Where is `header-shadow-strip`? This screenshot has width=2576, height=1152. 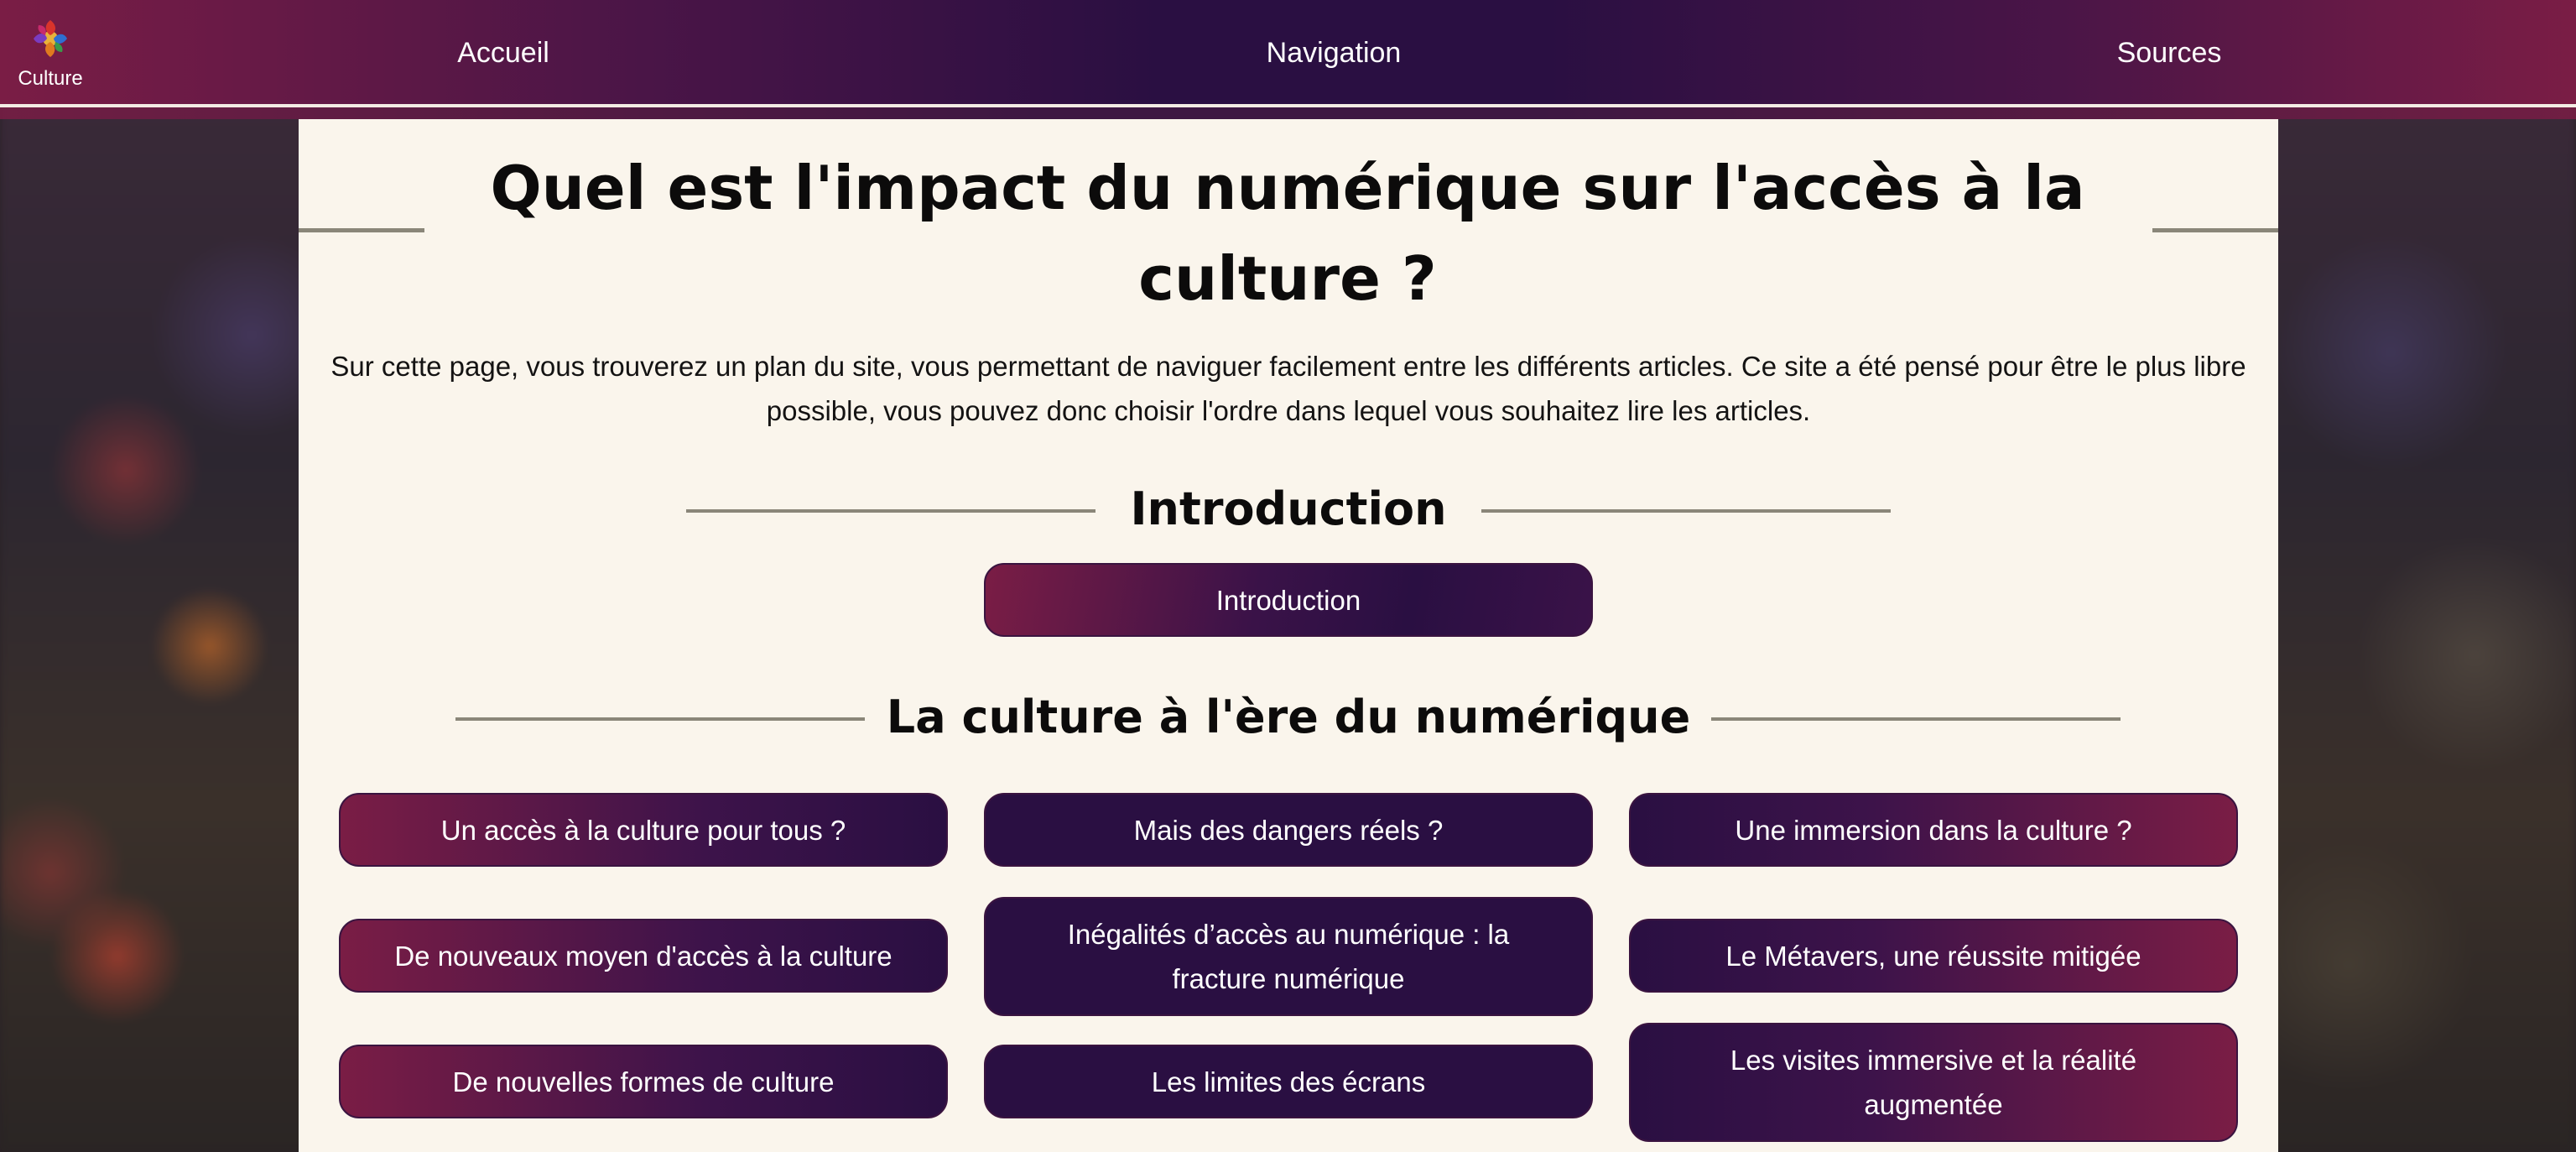 header-shadow-strip is located at coordinates (1288, 113).